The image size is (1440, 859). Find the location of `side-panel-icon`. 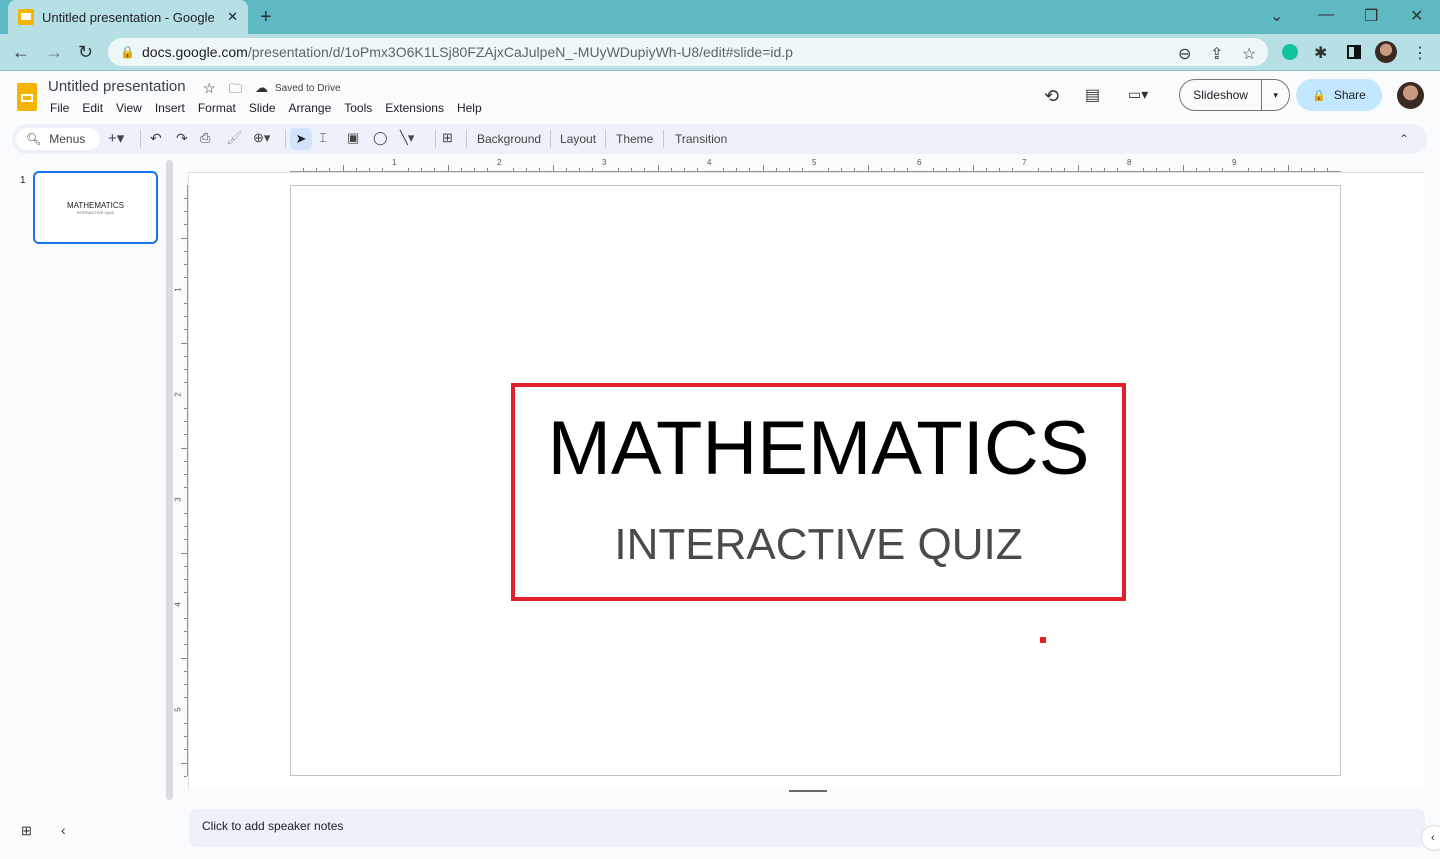

side-panel-icon is located at coordinates (1354, 52).